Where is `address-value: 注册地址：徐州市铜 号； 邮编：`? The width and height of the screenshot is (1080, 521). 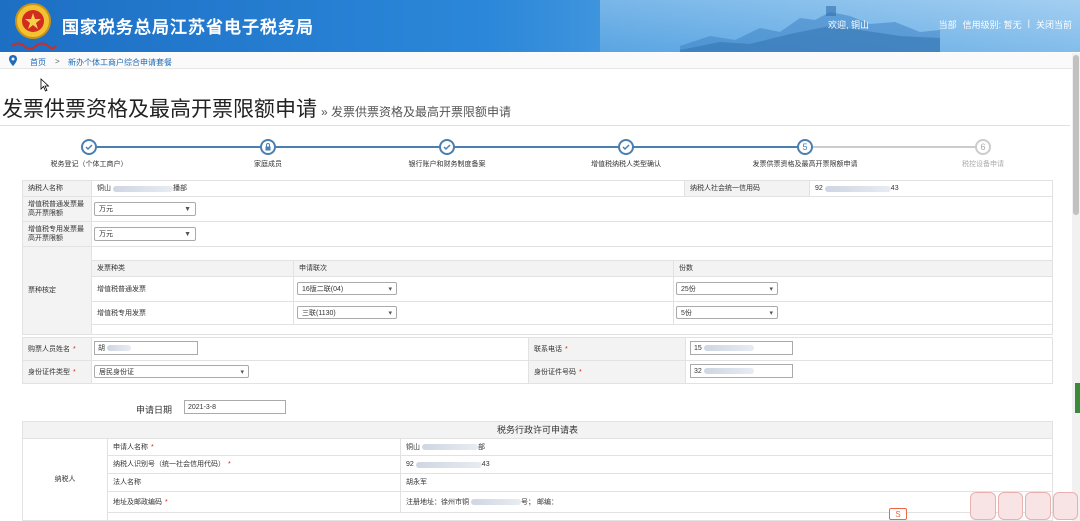 address-value: 注册地址：徐州市铜 号； 邮编： is located at coordinates (726, 502).